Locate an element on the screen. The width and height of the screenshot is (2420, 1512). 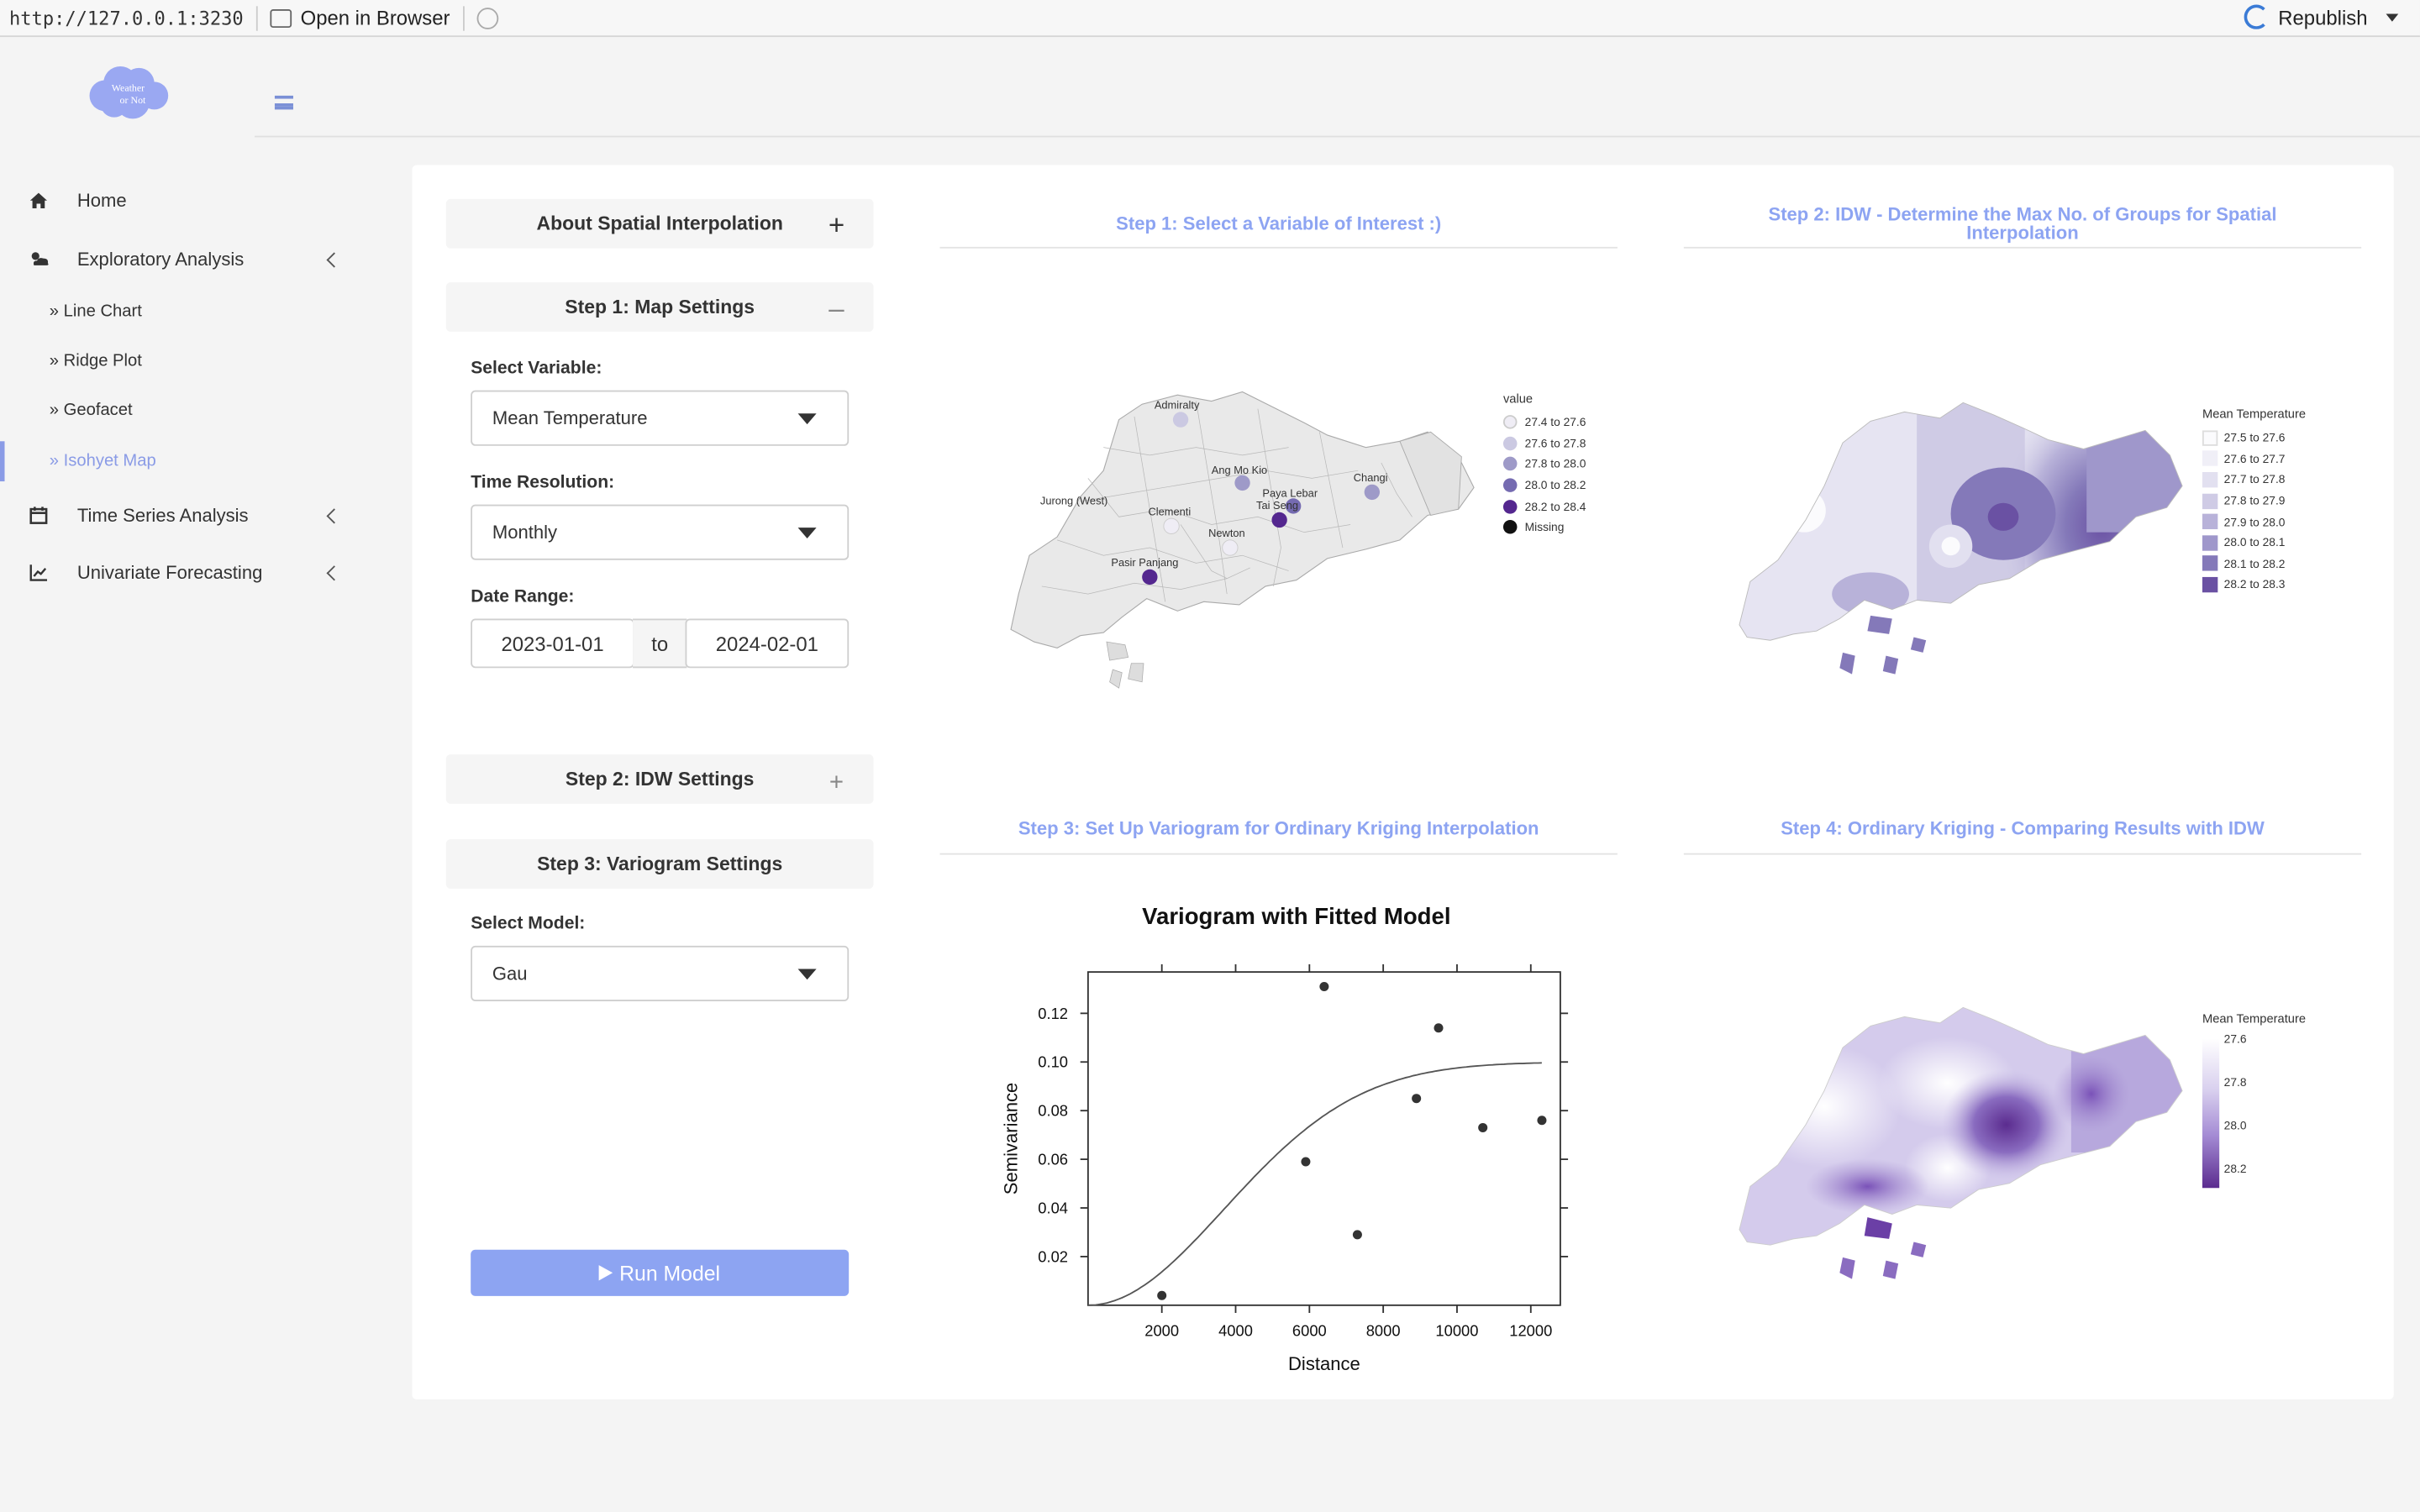
legend-item: 27.8 to 27.9 is located at coordinates (2254, 501).